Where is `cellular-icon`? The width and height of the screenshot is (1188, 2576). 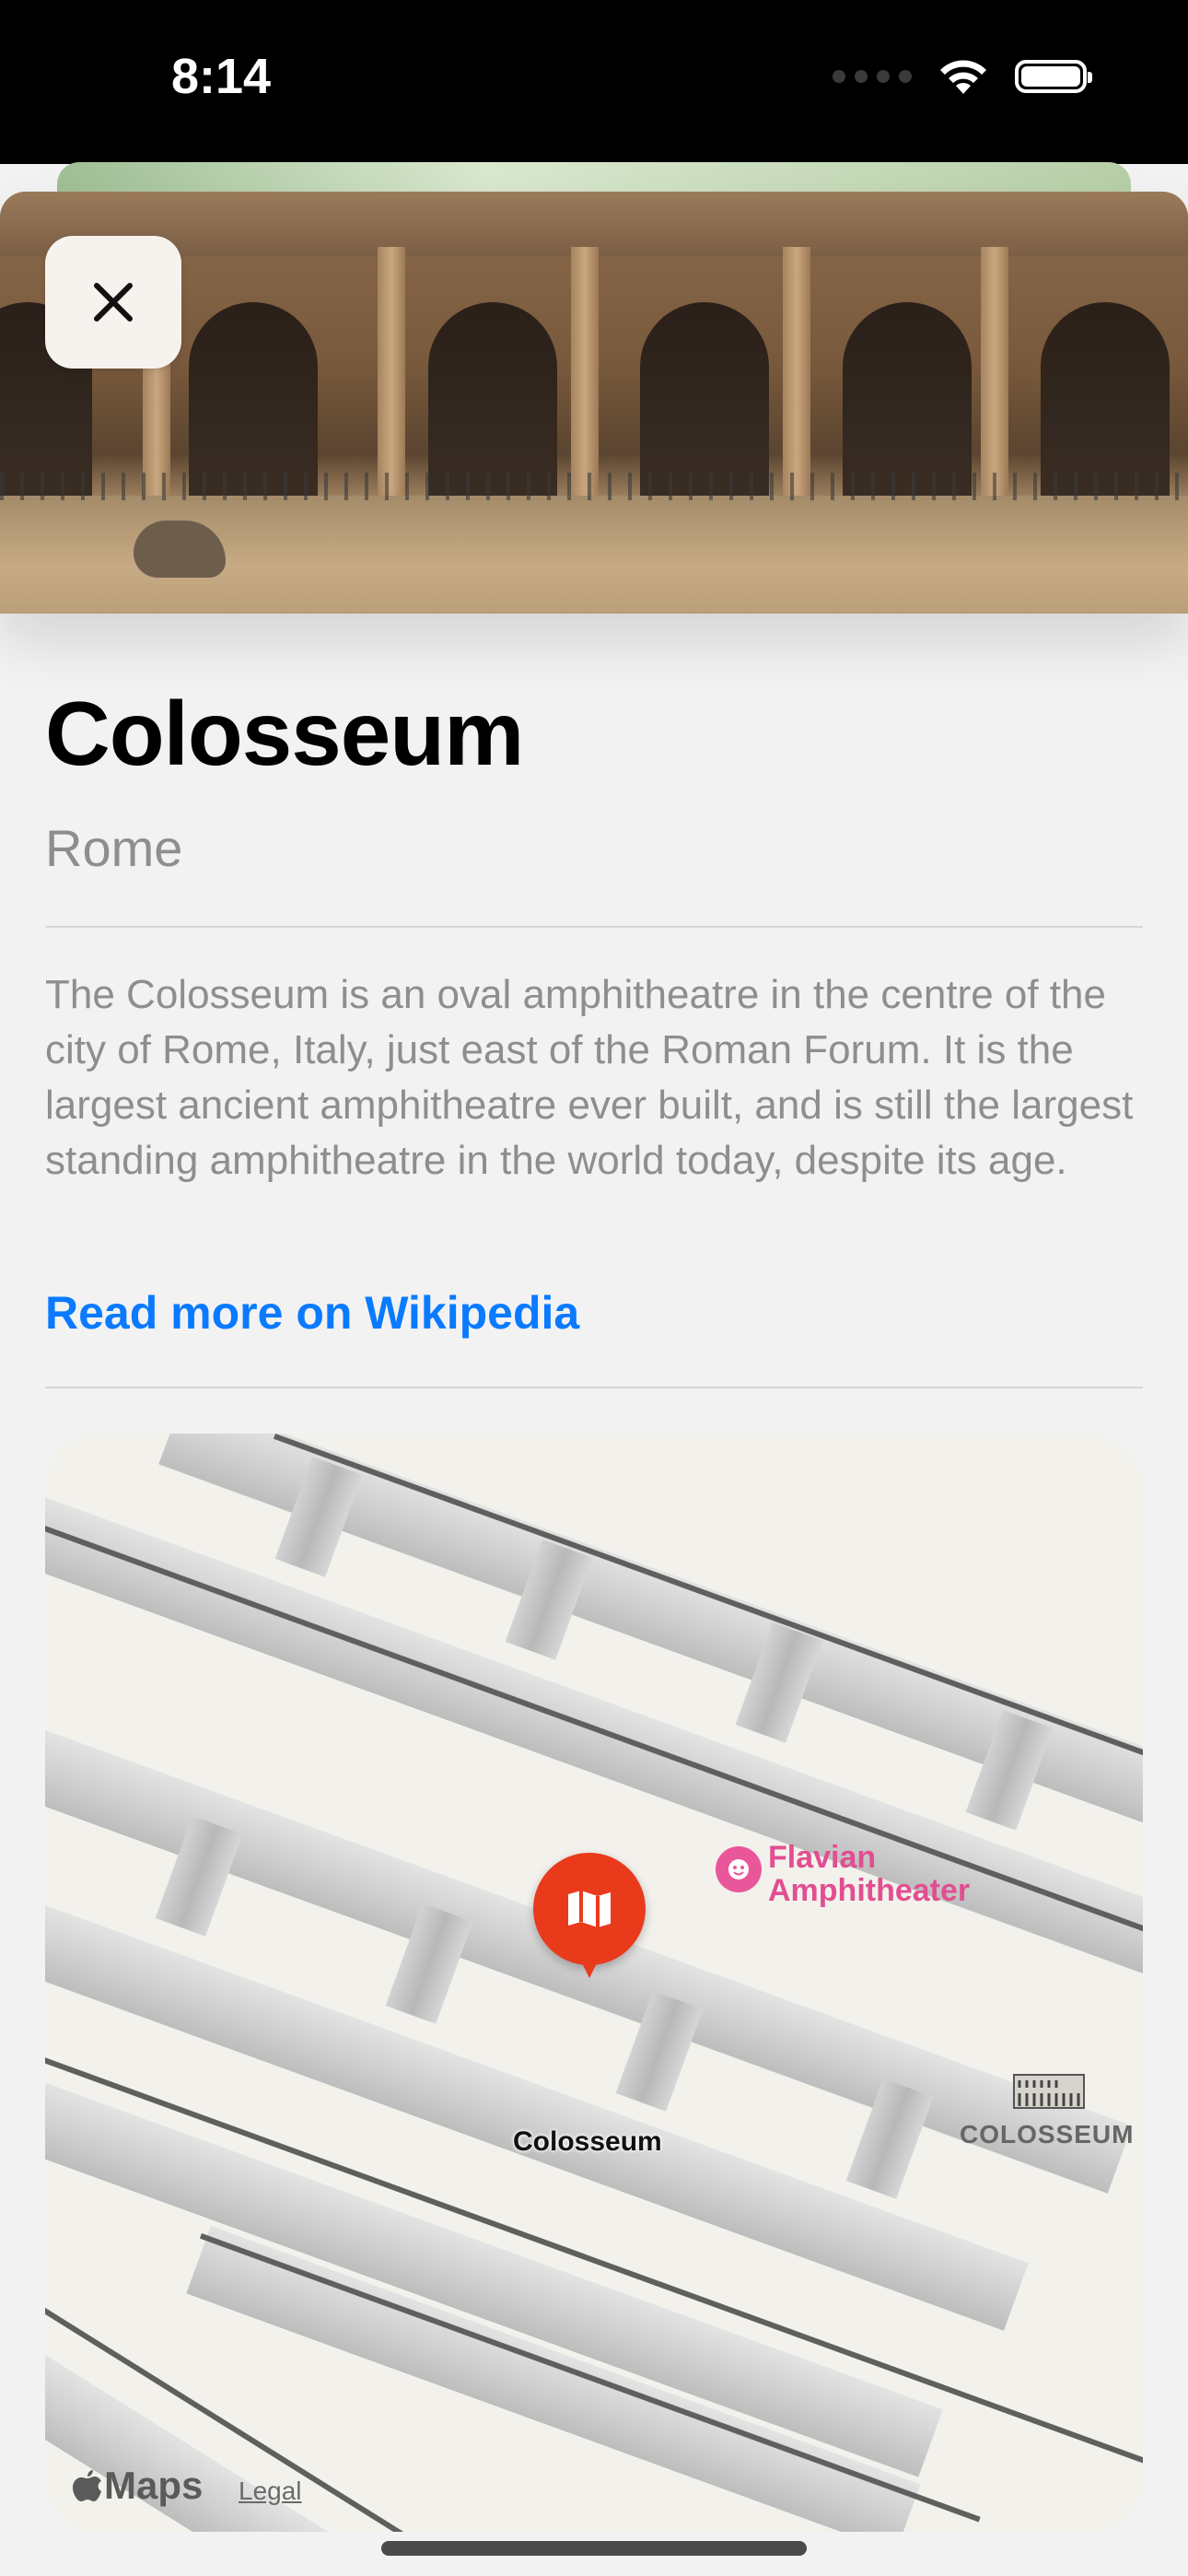 cellular-icon is located at coordinates (872, 76).